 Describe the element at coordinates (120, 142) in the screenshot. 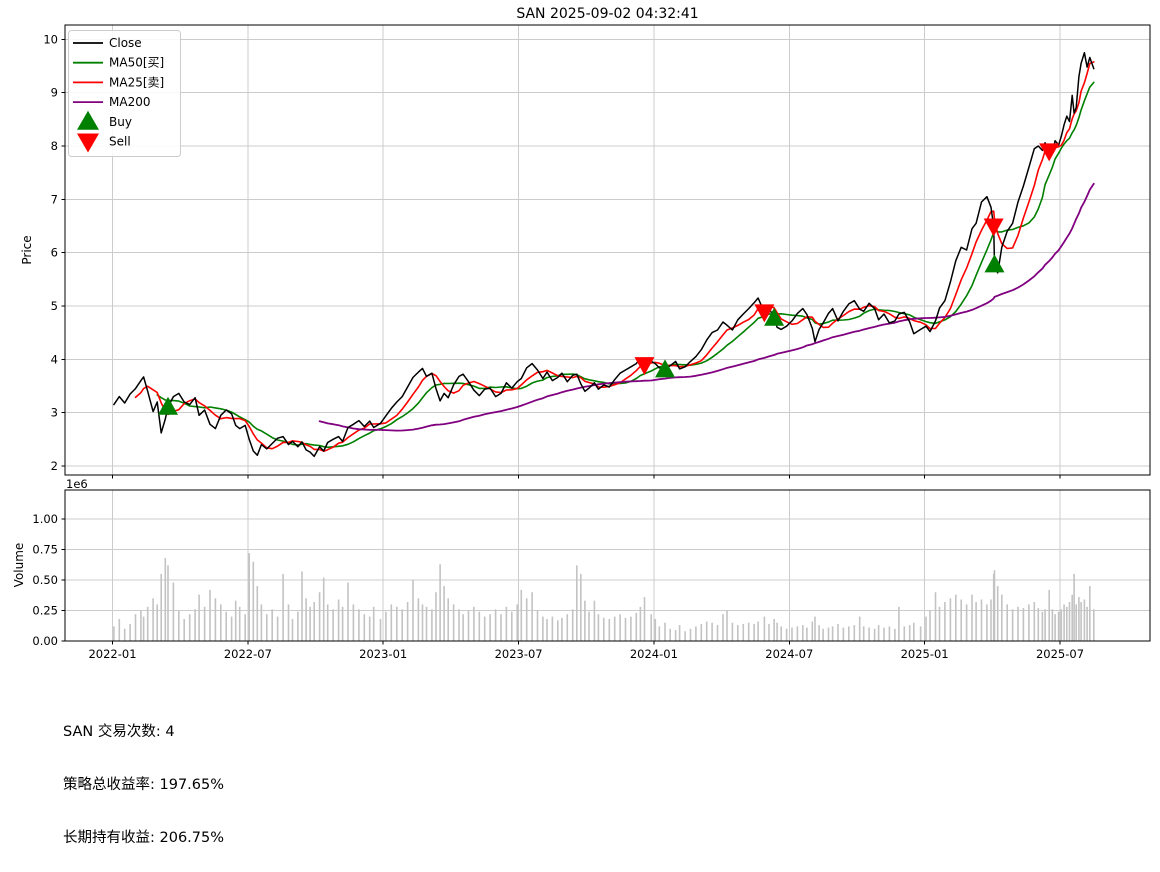

I see `legend-label: Sell` at that location.